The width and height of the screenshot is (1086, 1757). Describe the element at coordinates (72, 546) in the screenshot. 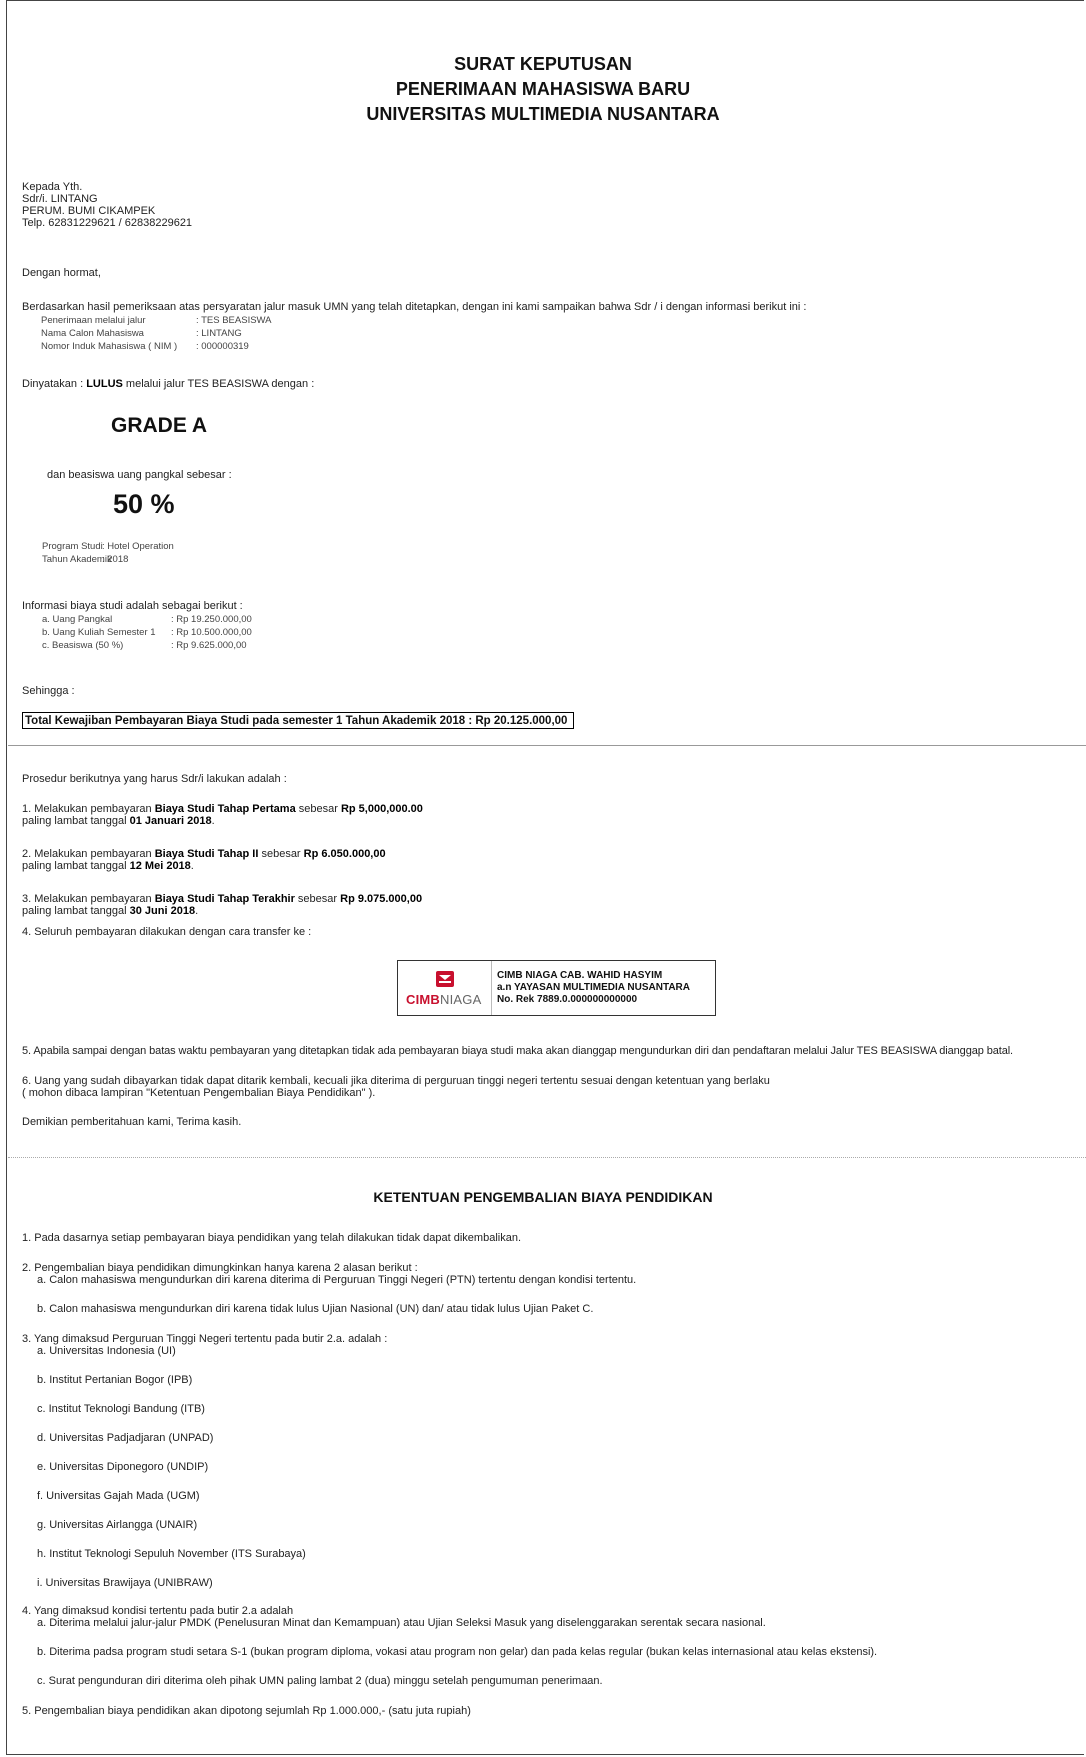

I see `program-label: Program Studi` at that location.